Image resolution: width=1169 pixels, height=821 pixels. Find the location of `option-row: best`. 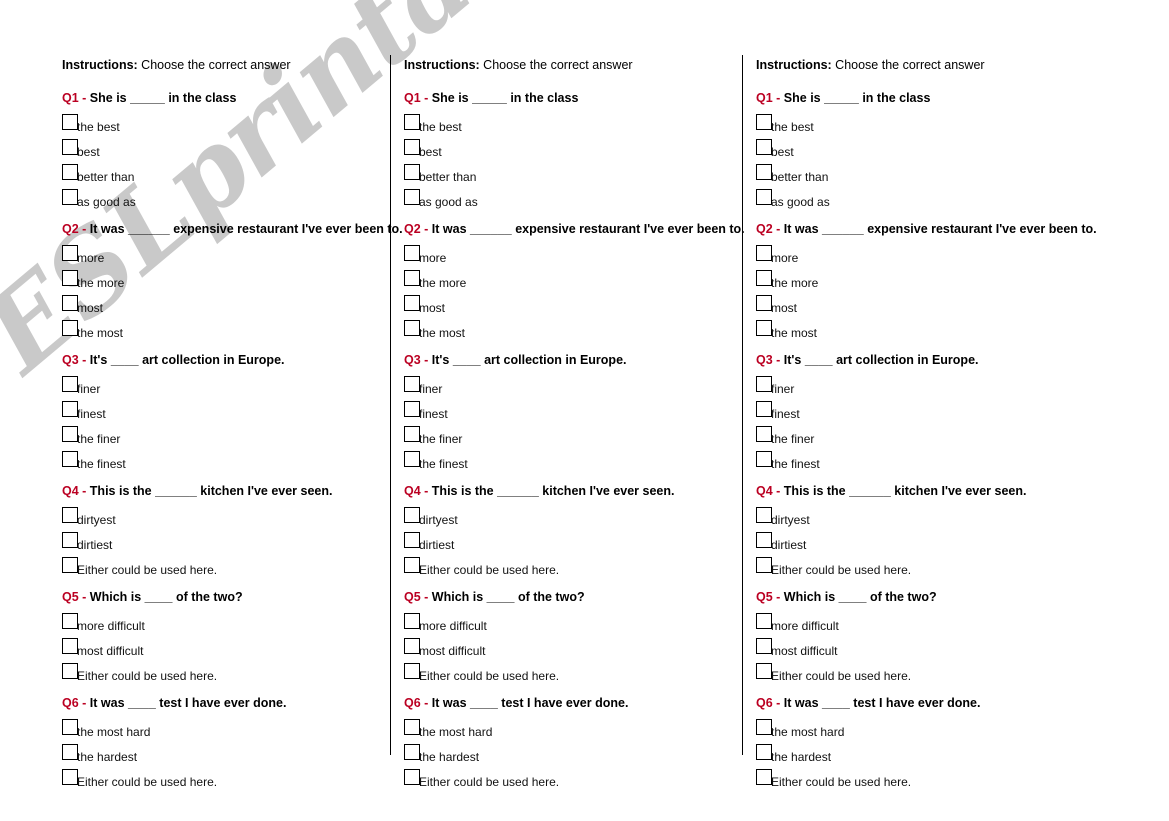

option-row: best is located at coordinates (207, 150).